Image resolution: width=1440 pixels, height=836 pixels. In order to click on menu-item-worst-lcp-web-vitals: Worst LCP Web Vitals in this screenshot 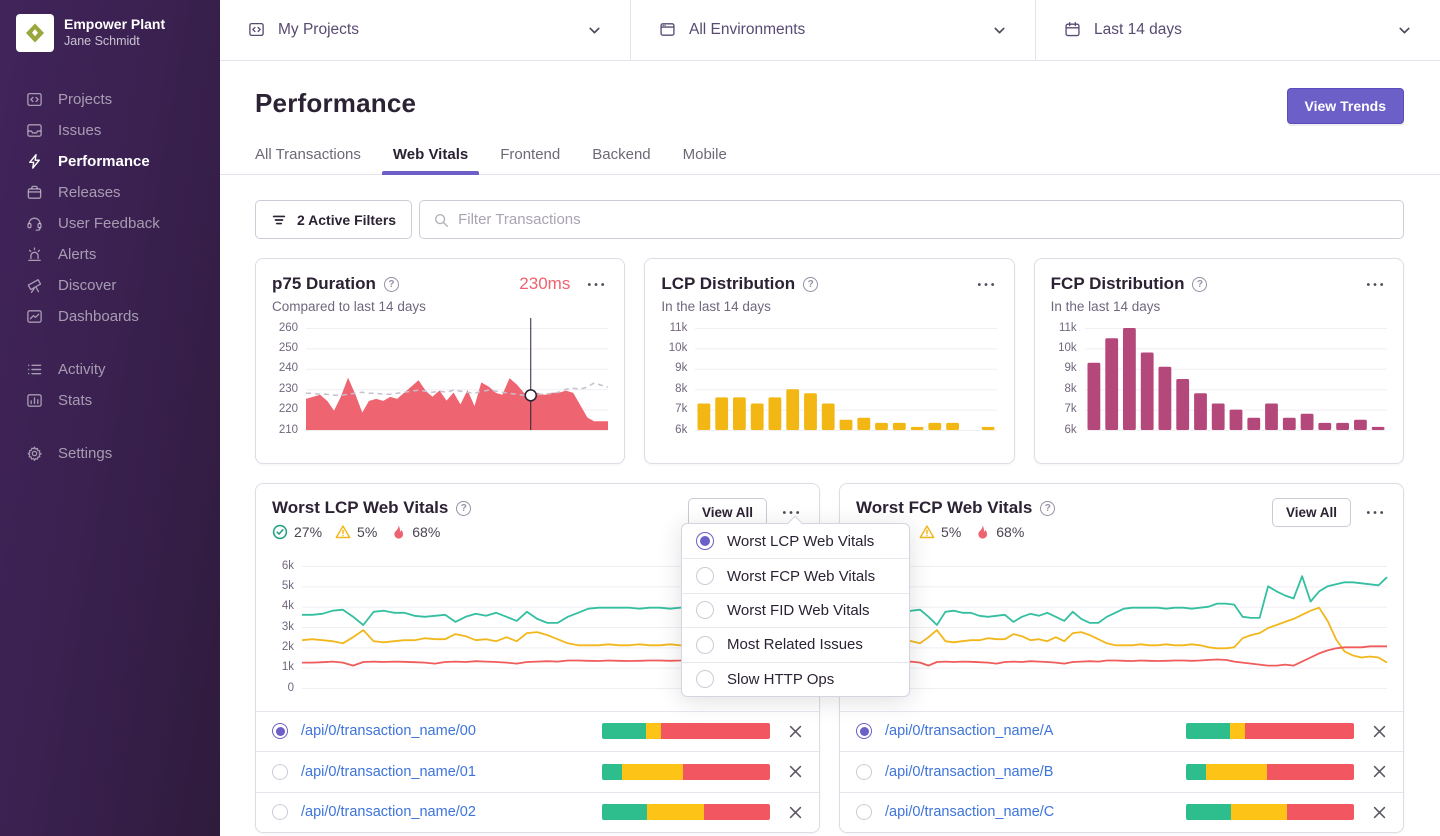, I will do `click(795, 541)`.